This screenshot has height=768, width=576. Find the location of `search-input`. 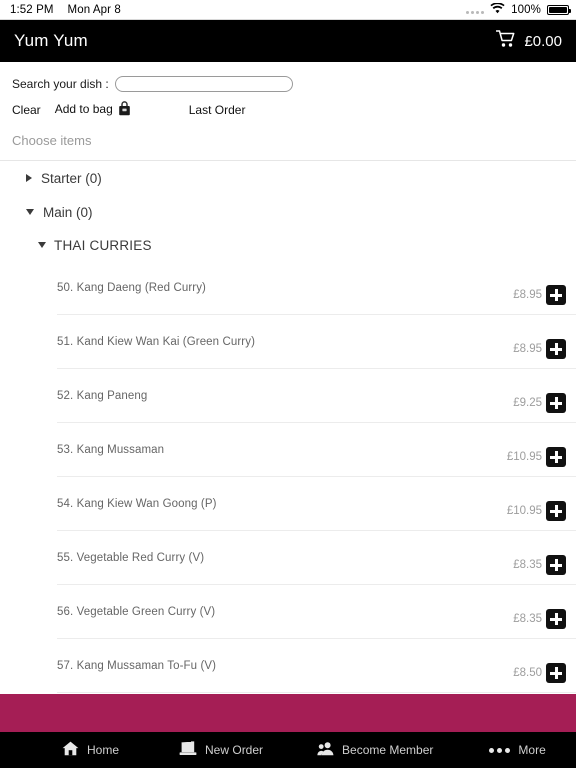

search-input is located at coordinates (203, 84).